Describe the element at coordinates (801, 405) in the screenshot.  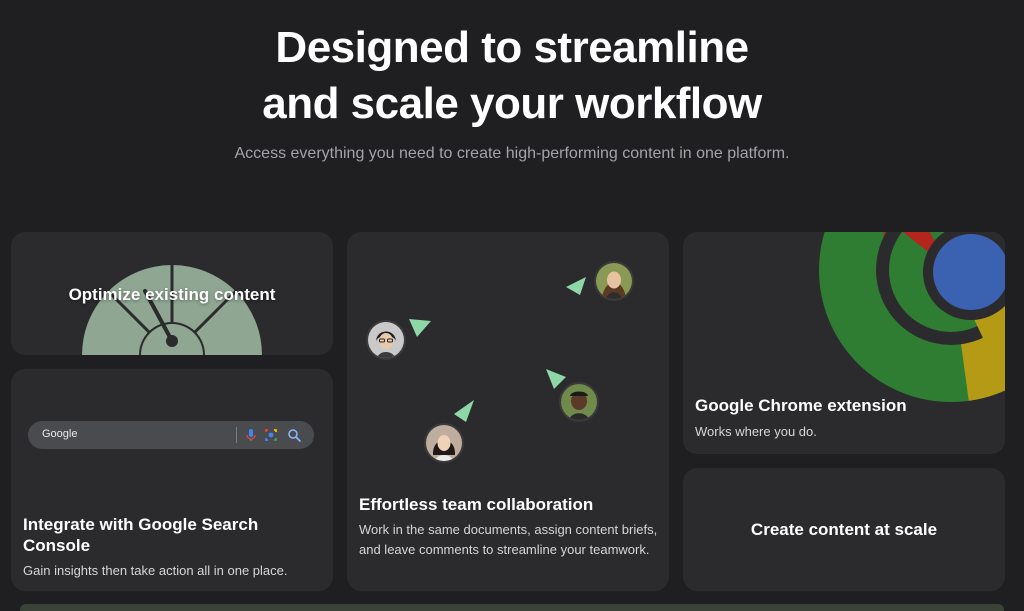
I see `card-title: Google Chrome extension` at that location.